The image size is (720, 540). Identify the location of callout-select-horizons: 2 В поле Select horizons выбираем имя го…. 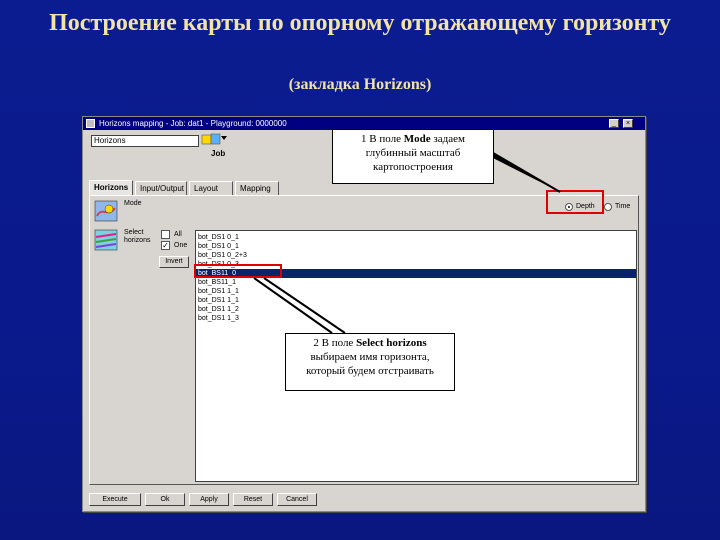
(370, 362).